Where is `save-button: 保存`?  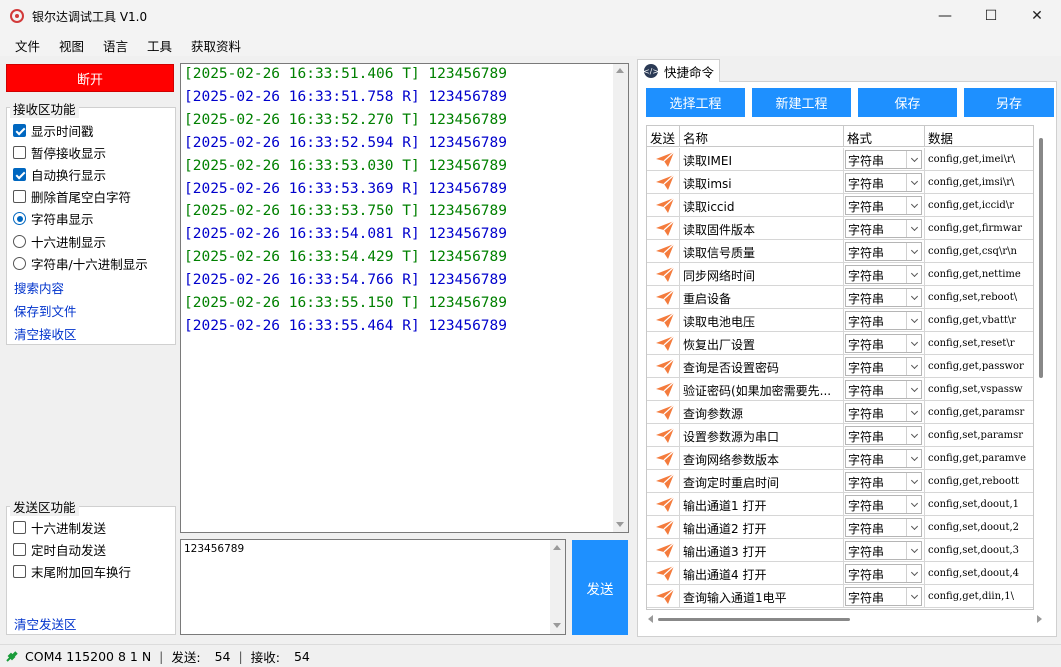
save-button: 保存 is located at coordinates (907, 102).